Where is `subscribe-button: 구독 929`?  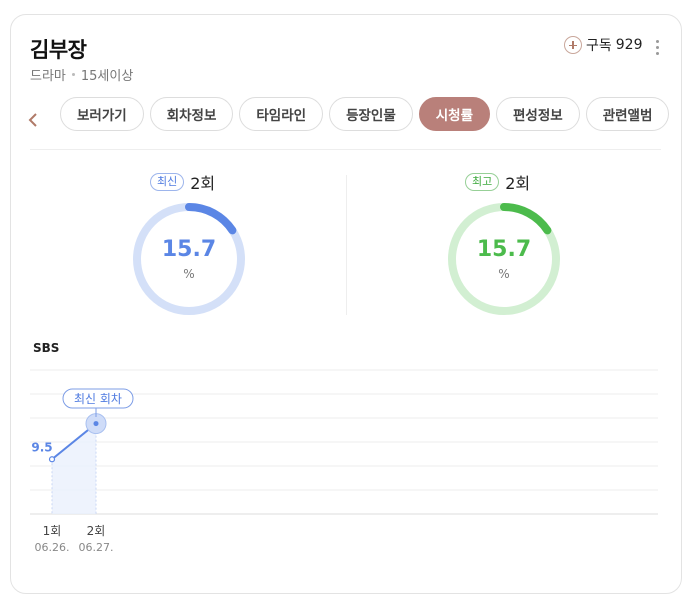
subscribe-button: 구독 929 is located at coordinates (603, 45).